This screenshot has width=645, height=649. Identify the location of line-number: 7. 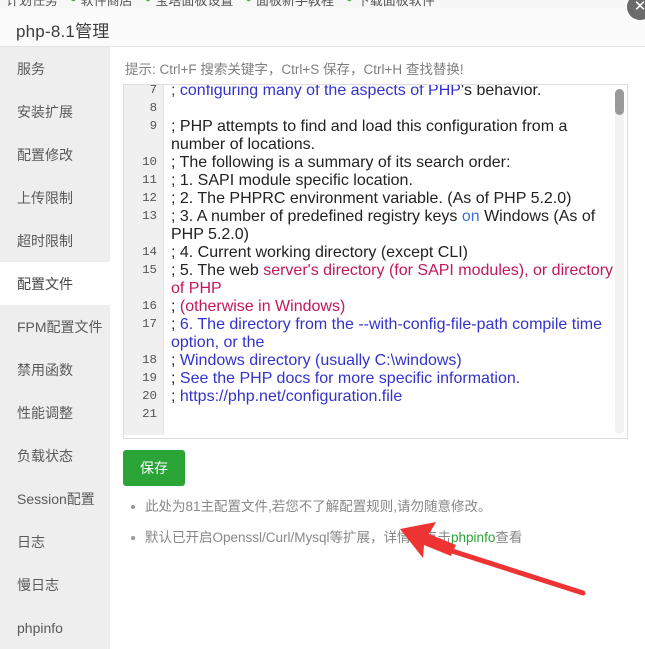
(153, 90).